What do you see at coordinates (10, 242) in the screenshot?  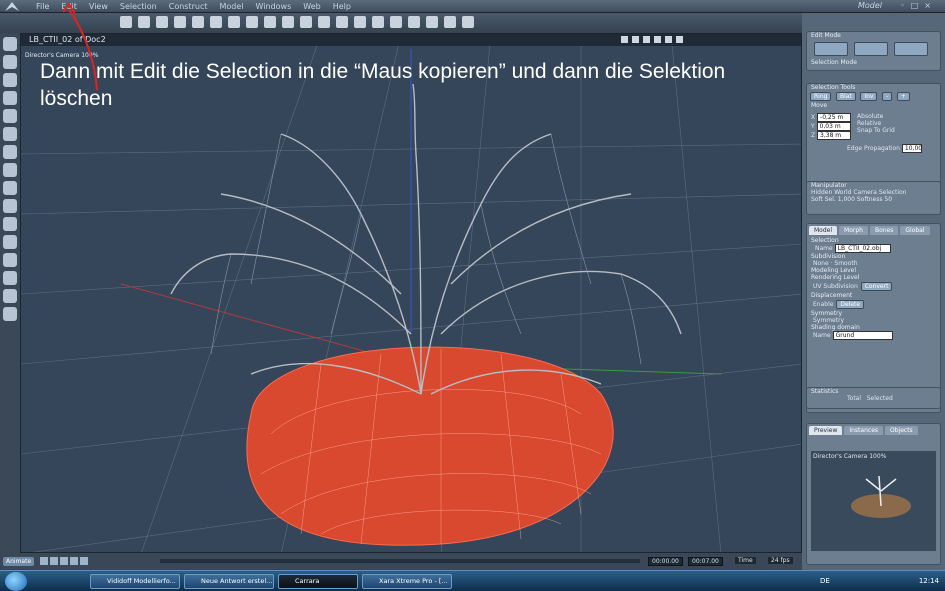 I see `lasso-icon` at bounding box center [10, 242].